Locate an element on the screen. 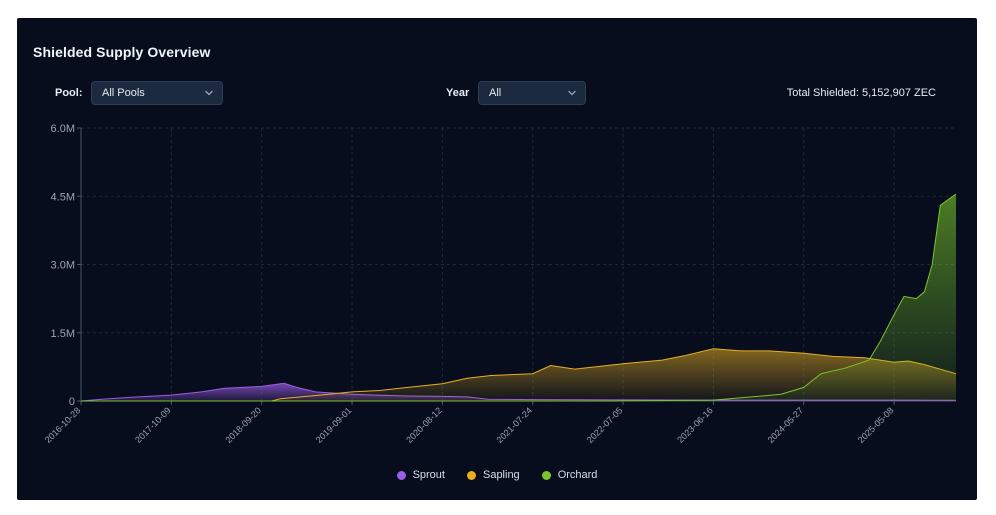 The image size is (996, 515). x-tick-label: 2019-09-01 is located at coordinates (334, 425).